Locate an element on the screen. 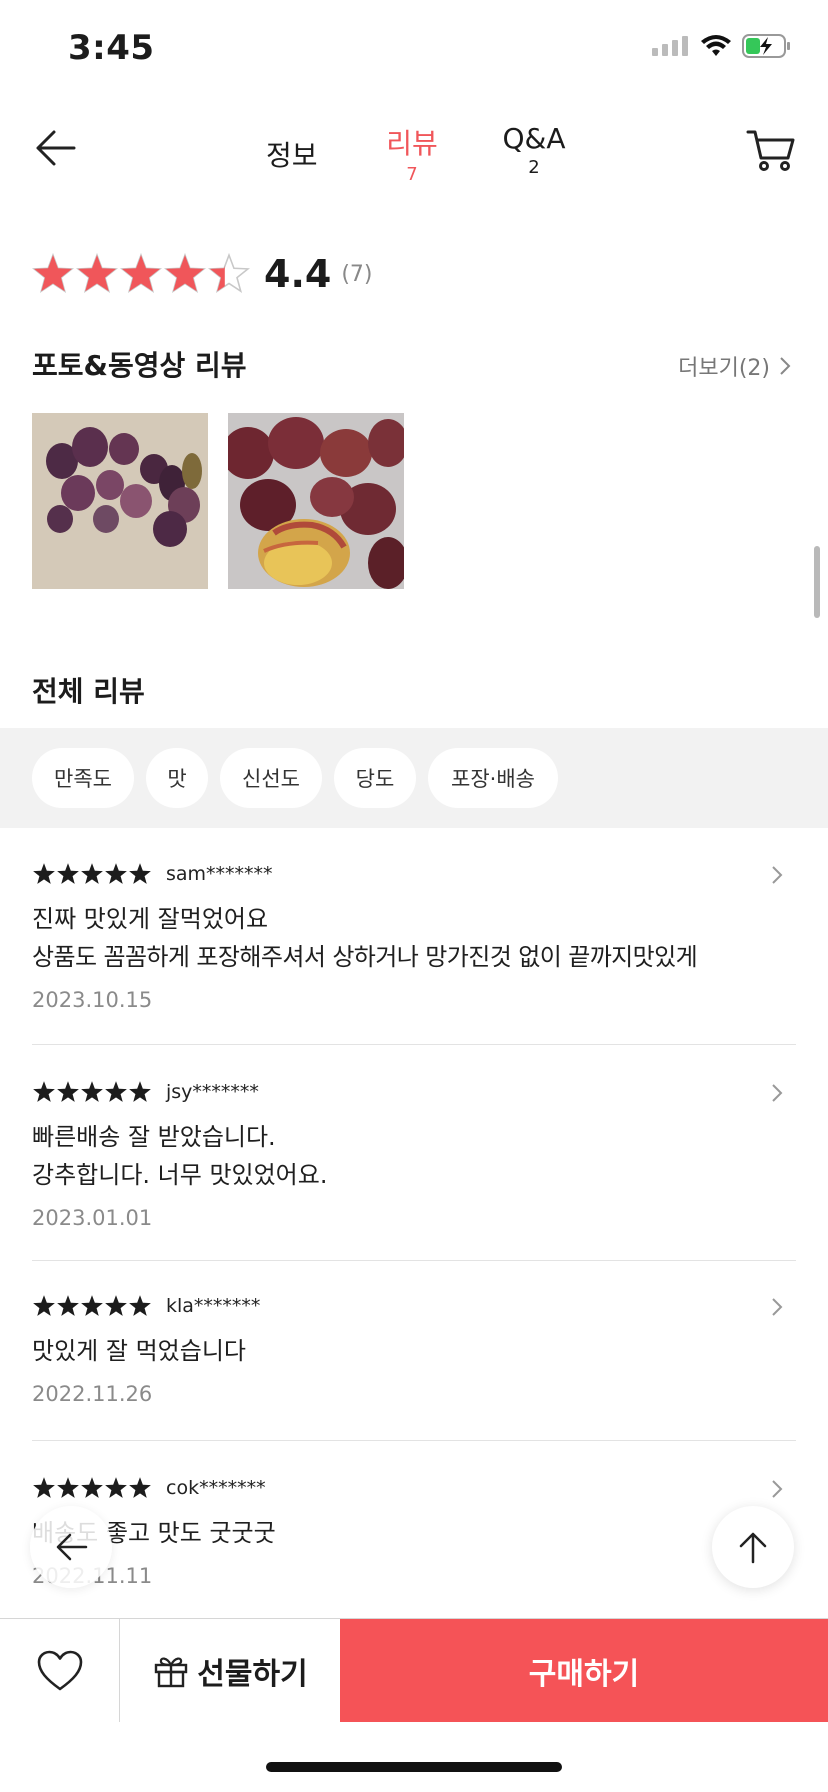 The height and width of the screenshot is (1792, 828). review-text-line: 진짜 맛있게 잘먹었어요 is located at coordinates (150, 919).